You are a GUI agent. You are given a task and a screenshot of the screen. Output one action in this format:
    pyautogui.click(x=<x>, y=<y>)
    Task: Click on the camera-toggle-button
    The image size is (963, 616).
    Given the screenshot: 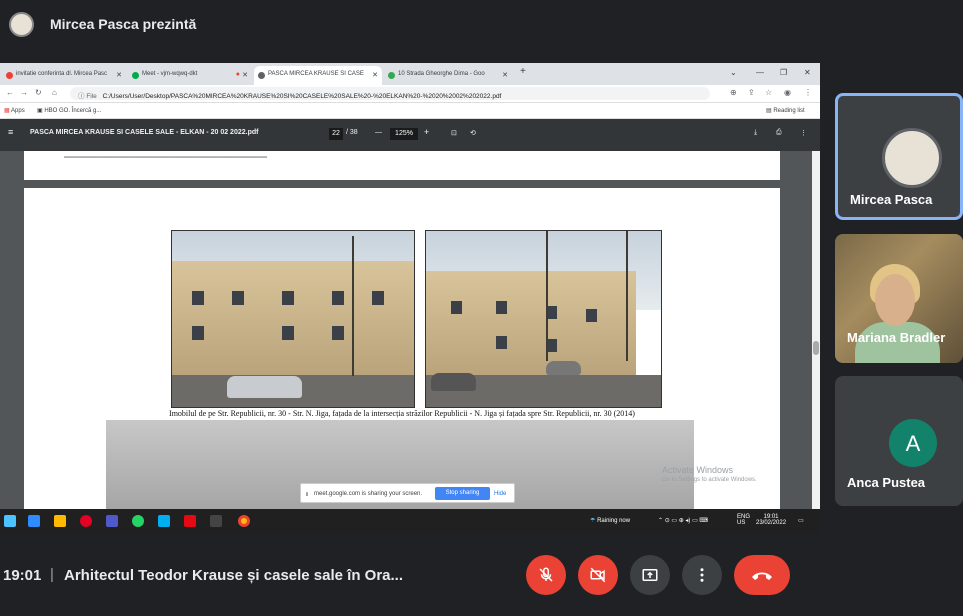 What is the action you would take?
    pyautogui.click(x=598, y=575)
    